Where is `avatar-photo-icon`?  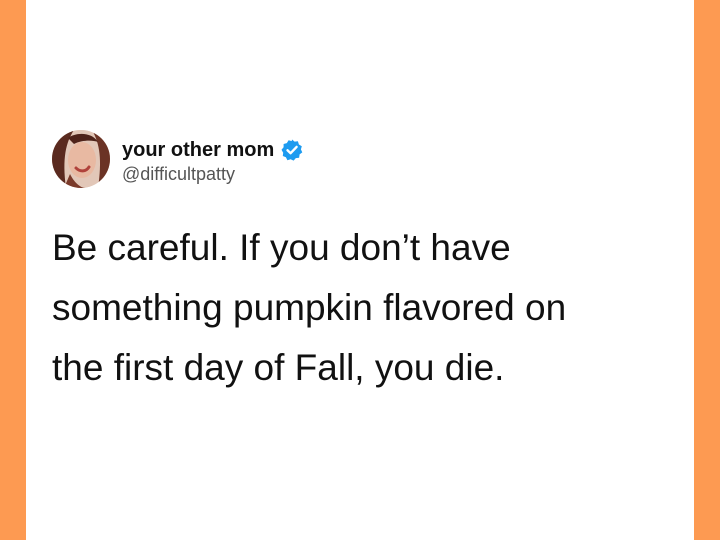 avatar-photo-icon is located at coordinates (81, 159).